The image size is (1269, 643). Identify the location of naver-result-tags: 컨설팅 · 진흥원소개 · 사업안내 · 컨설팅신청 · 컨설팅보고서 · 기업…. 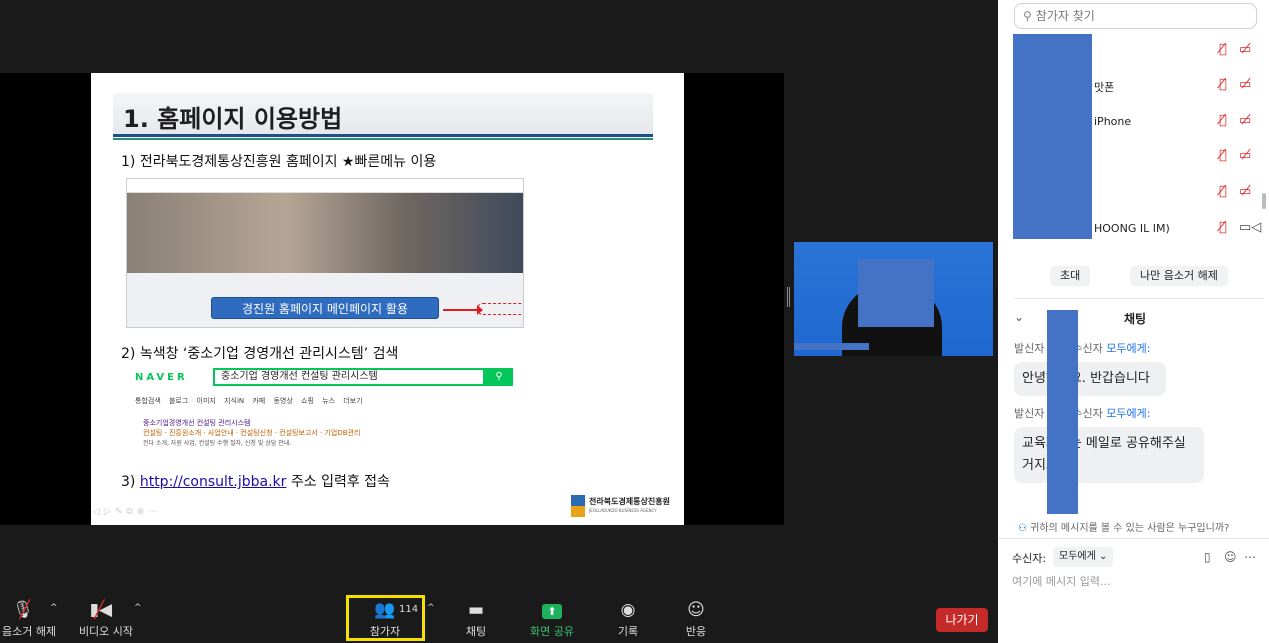
(252, 433).